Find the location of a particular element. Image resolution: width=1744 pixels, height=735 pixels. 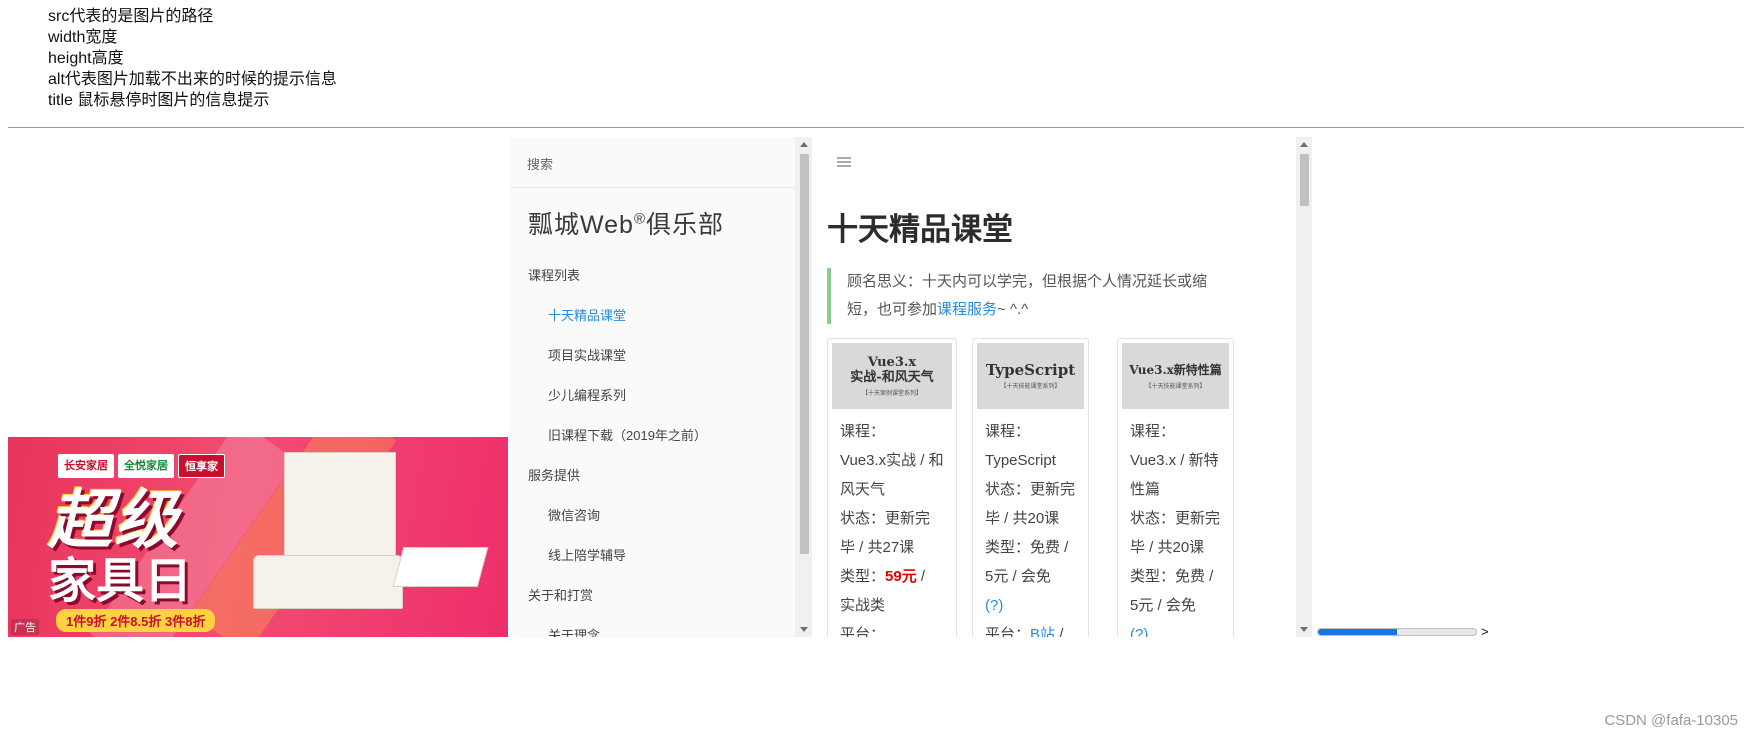

horizontal-rule is located at coordinates (876, 127).